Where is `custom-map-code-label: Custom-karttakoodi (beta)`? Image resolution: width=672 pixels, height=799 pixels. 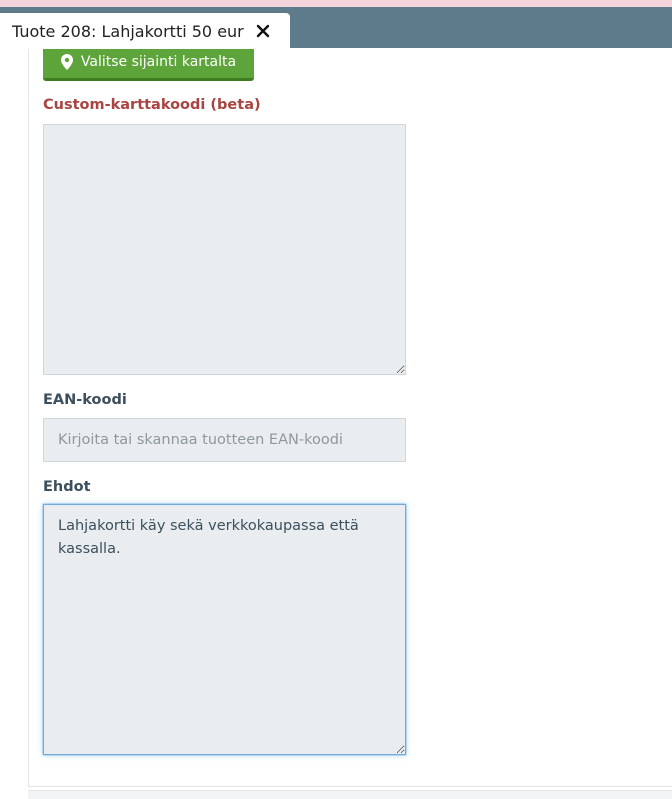
custom-map-code-label: Custom-karttakoodi (beta) is located at coordinates (152, 105).